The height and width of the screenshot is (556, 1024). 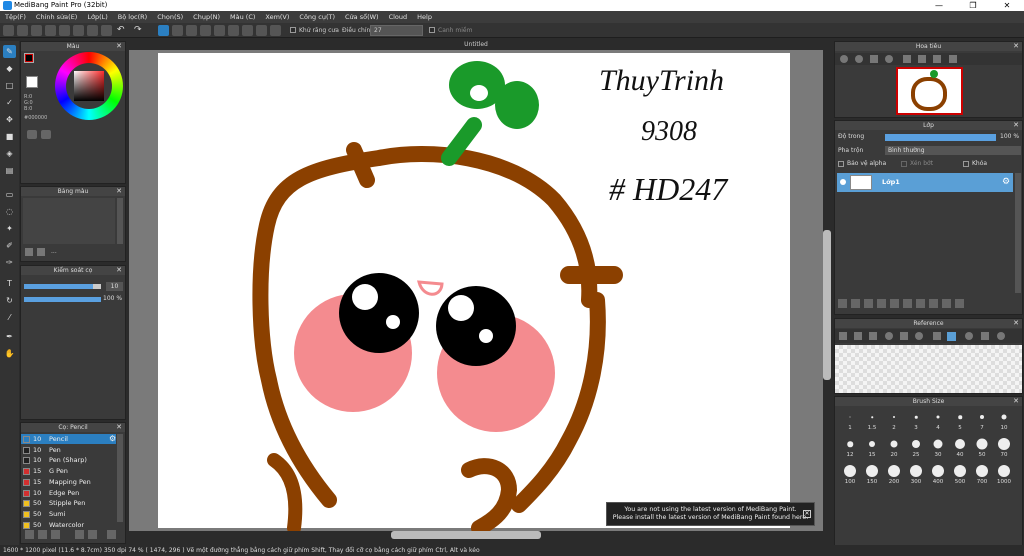 I want to click on brush-size-option: 200, so click(x=894, y=476).